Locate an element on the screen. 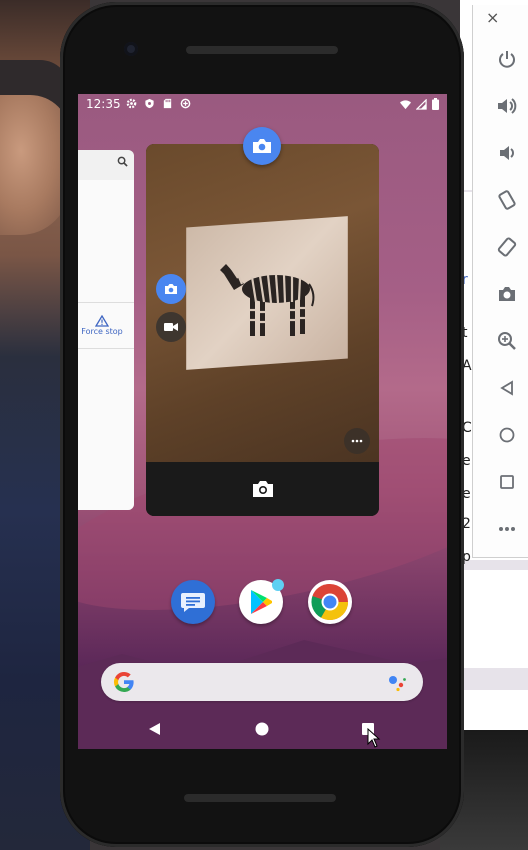  play-triangle-icon is located at coordinates (261, 602).